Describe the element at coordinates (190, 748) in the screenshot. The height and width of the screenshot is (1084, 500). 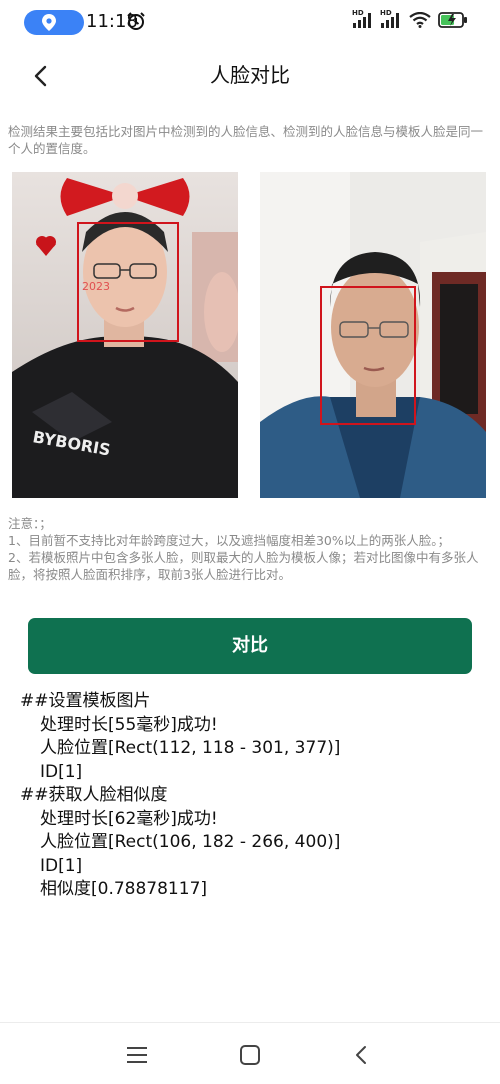
I see `log-template-rect: 人脸位置[Rect(112, 118 - 301, 377)]` at that location.